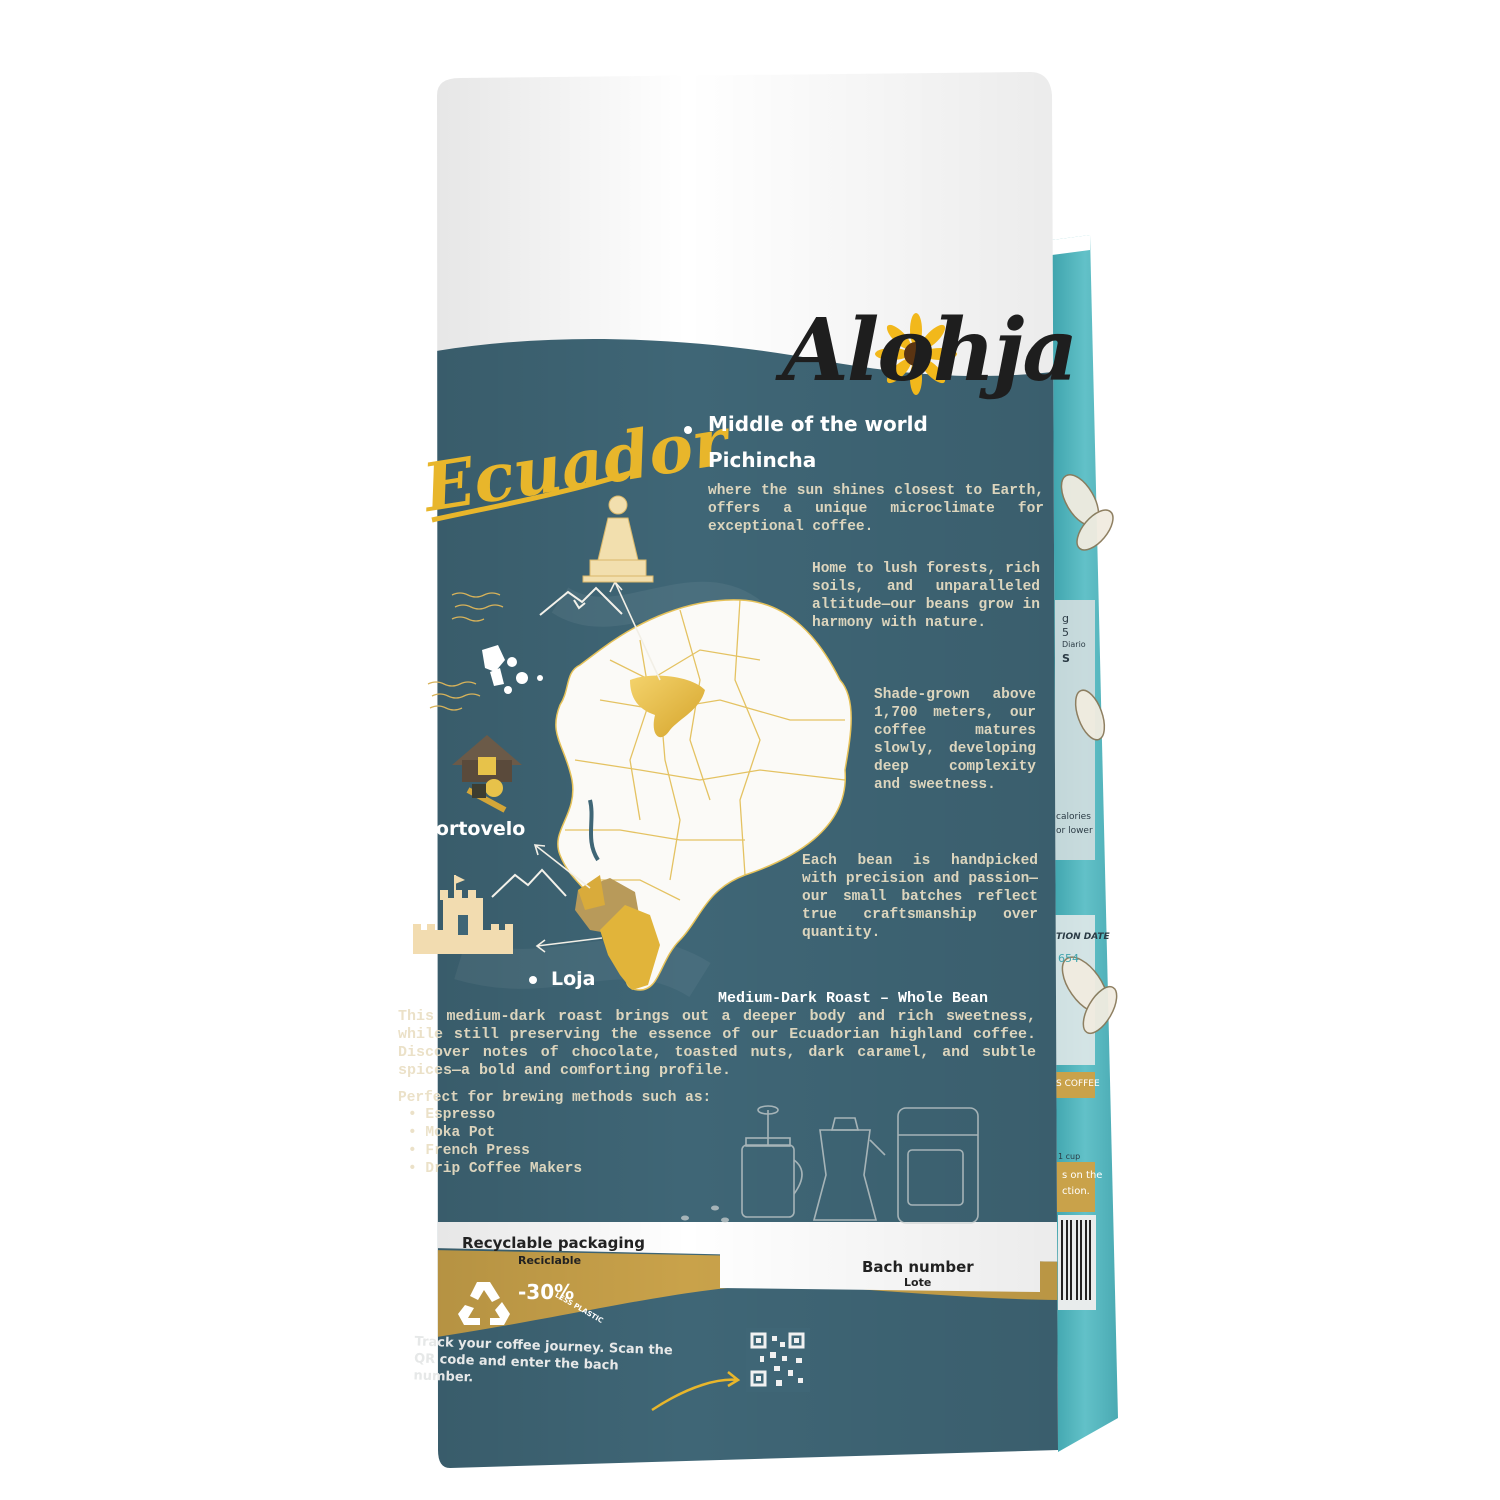 The height and width of the screenshot is (1500, 1500). Describe the element at coordinates (1082, 1175) in the screenshot. I see `side-fragment: s on the` at that location.